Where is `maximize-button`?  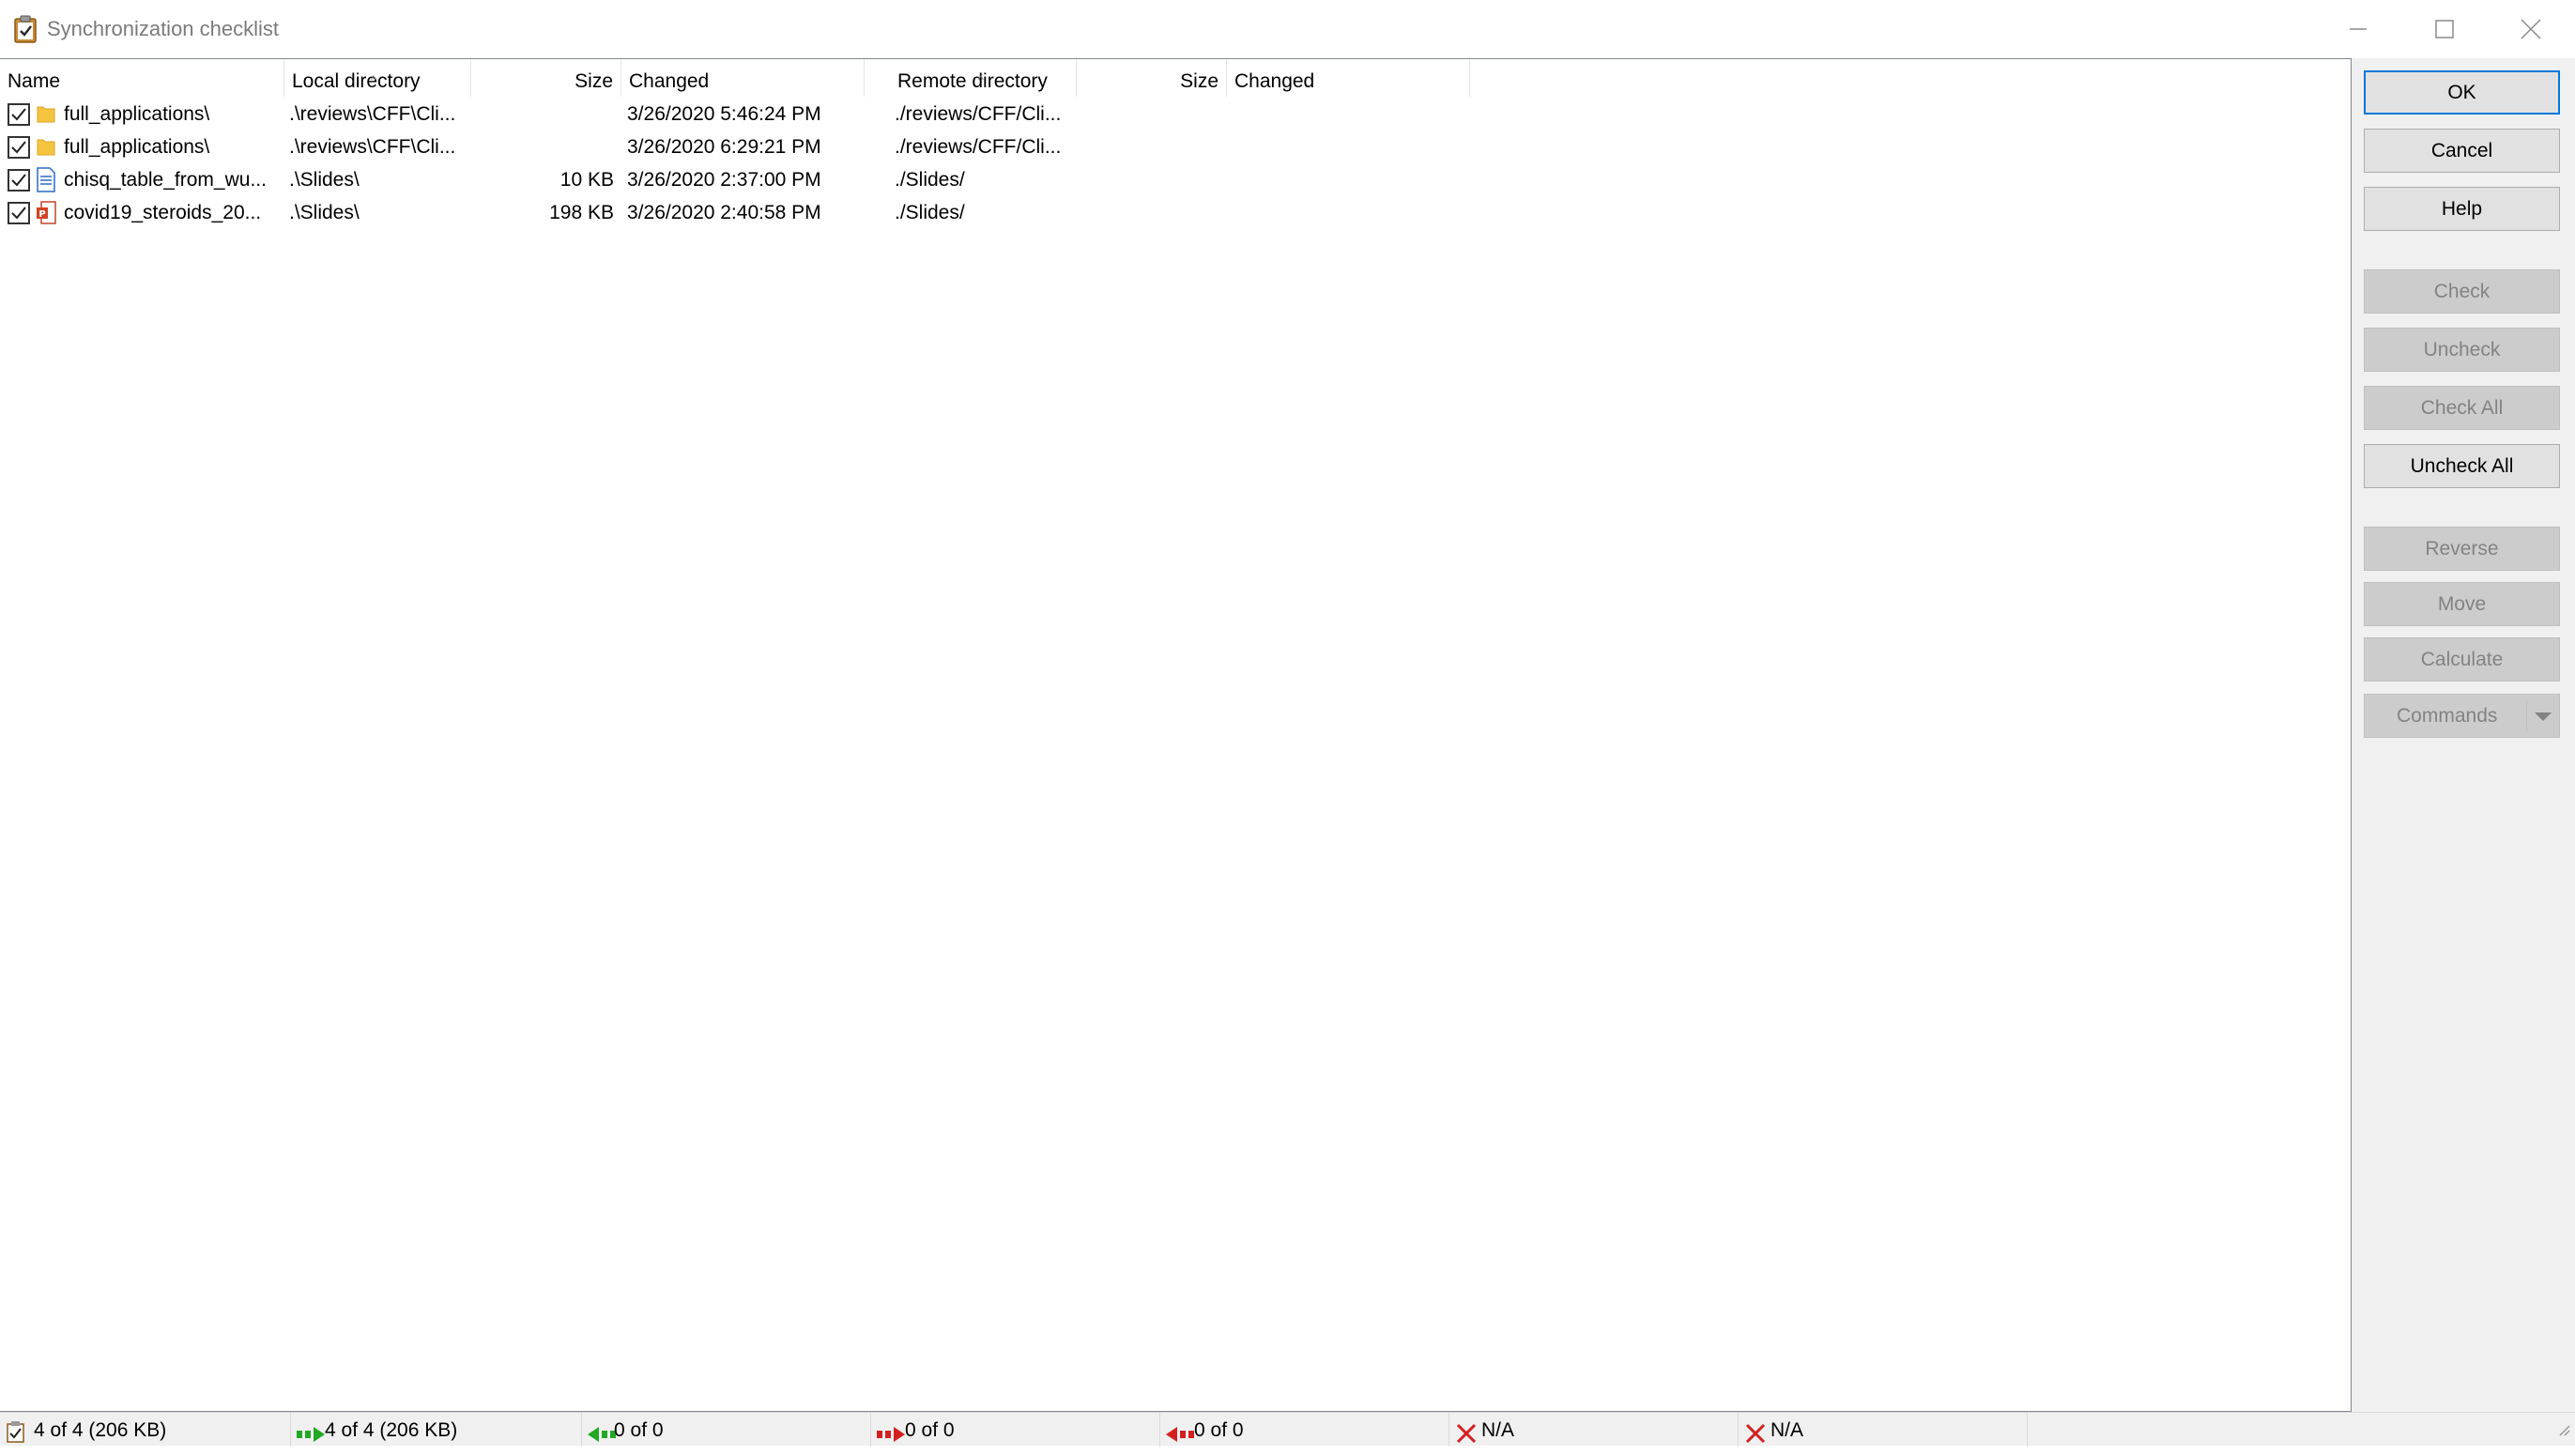 maximize-button is located at coordinates (2444, 29).